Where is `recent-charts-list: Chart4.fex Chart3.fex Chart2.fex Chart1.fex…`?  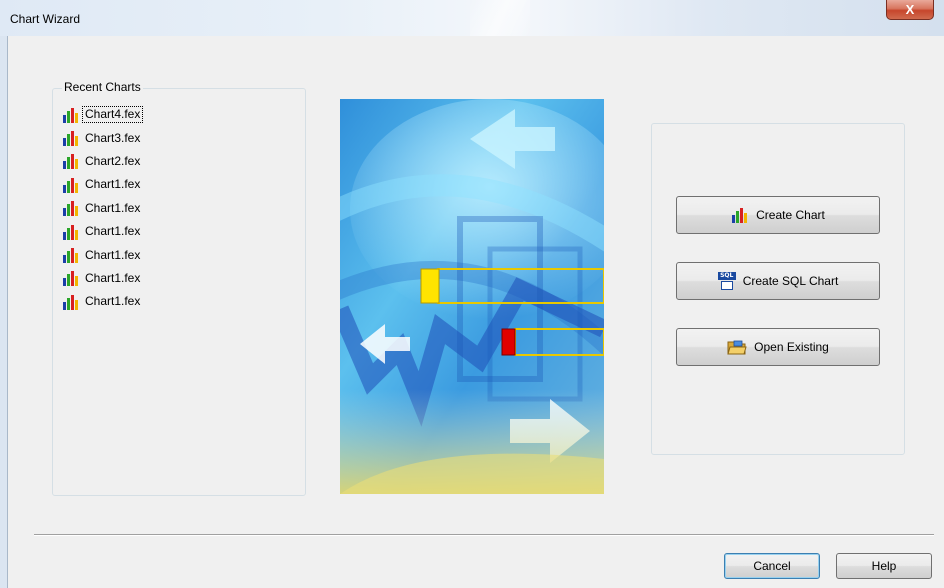 recent-charts-list: Chart4.fex Chart3.fex Chart2.fex Chart1.fex… is located at coordinates (173, 208).